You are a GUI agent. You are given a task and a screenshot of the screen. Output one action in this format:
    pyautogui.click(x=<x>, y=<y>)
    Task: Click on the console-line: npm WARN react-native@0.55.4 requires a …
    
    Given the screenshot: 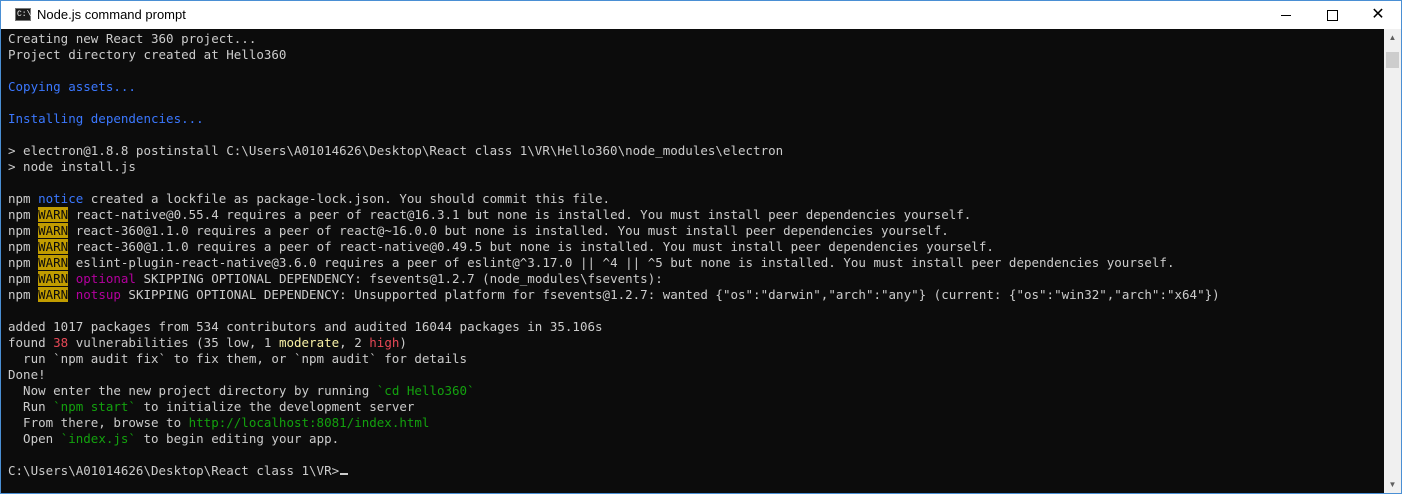 What is the action you would take?
    pyautogui.click(x=614, y=215)
    